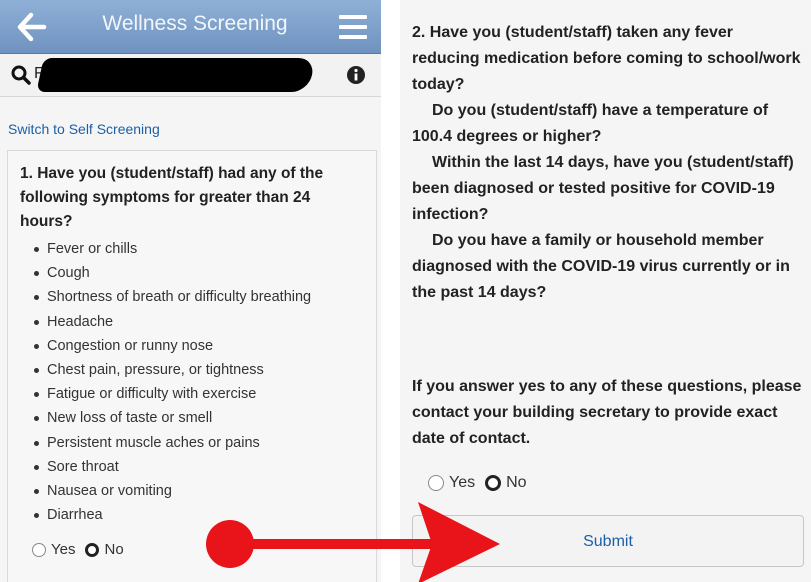  I want to click on question1-radio-group: Yes No, so click(83, 549).